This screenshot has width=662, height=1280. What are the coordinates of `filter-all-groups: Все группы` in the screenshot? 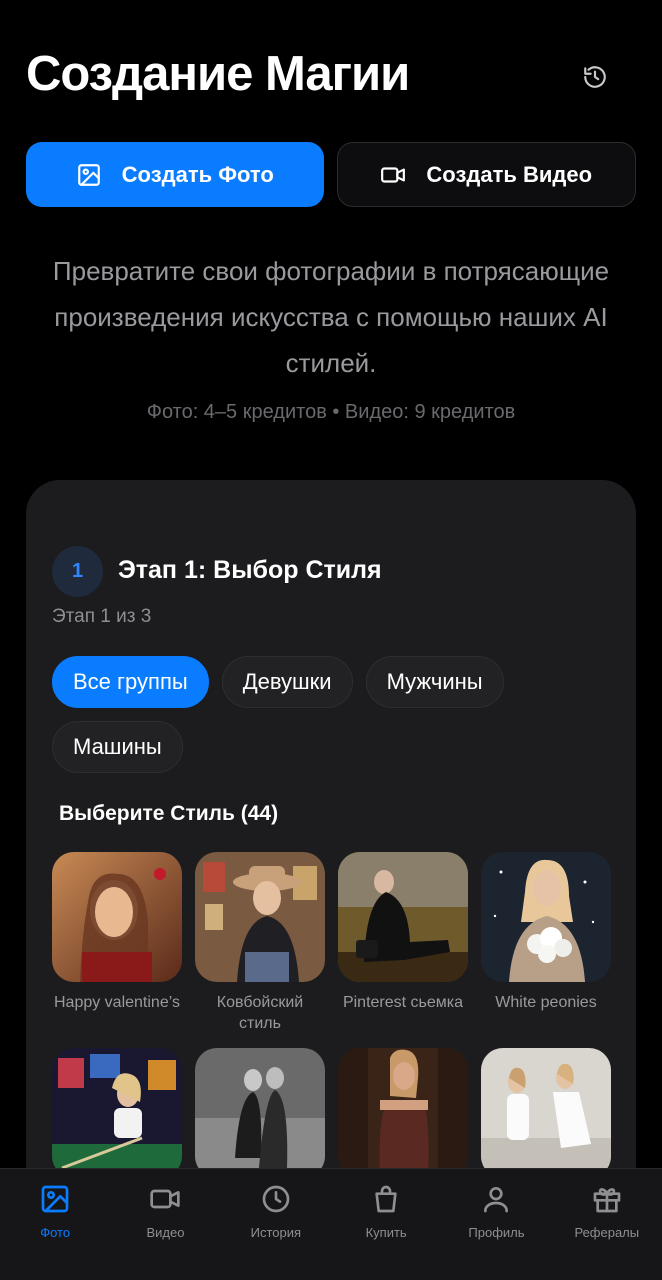 It's located at (130, 682).